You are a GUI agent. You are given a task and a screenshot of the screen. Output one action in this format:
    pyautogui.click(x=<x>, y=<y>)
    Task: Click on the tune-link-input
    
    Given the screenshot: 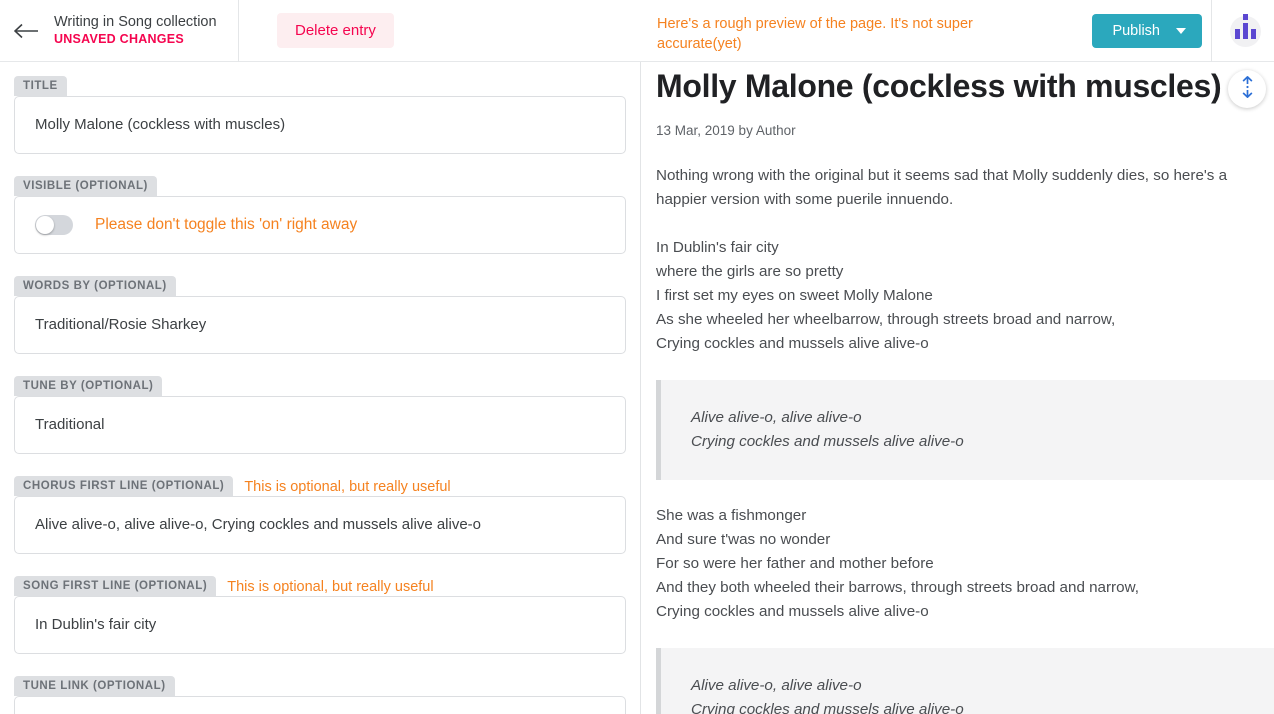 What is the action you would take?
    pyautogui.click(x=320, y=705)
    